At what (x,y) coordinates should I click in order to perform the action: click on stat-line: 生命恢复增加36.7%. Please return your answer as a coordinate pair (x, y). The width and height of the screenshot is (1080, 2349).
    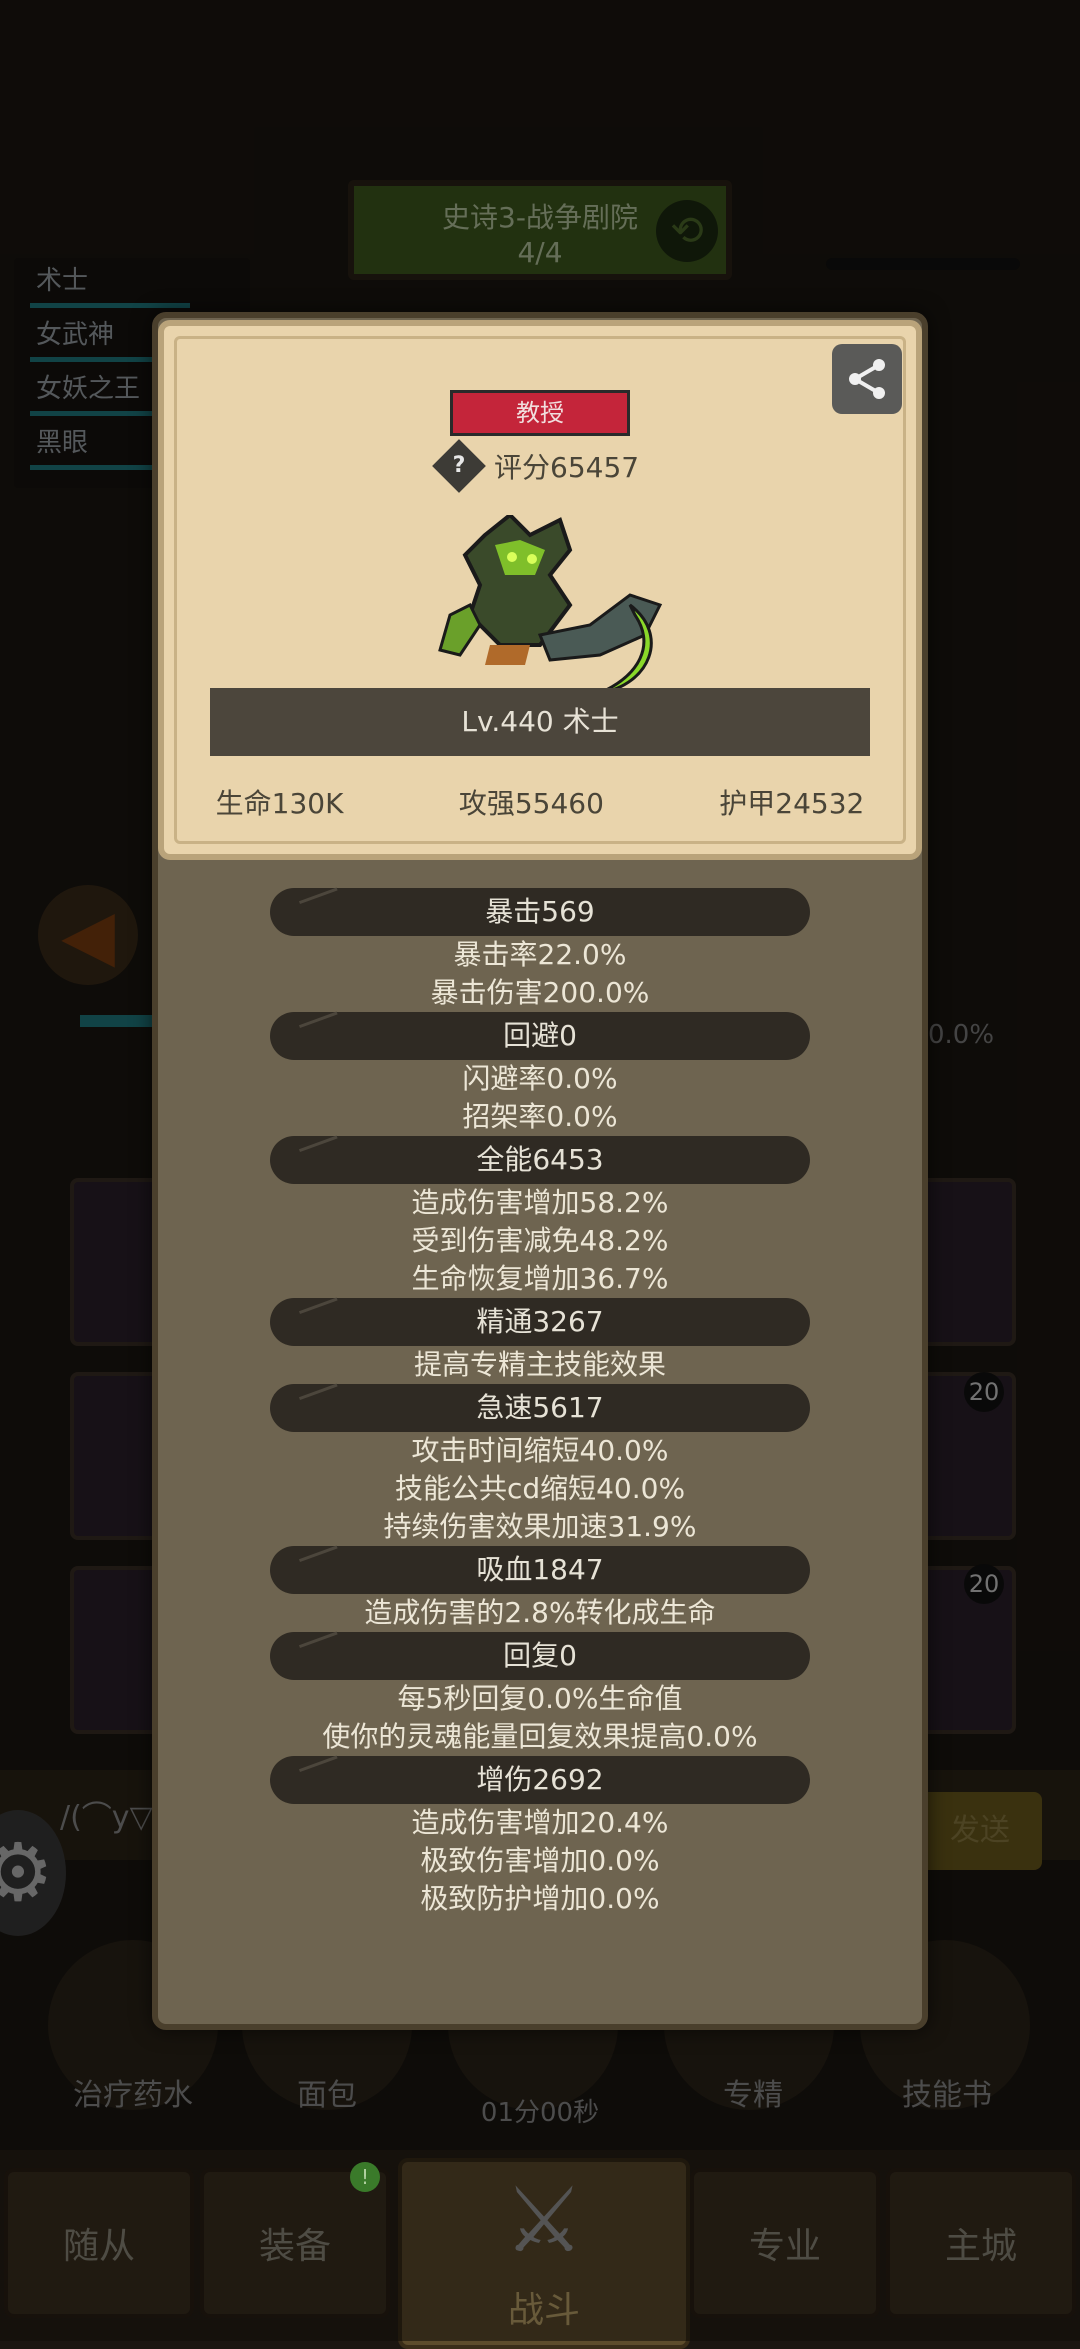
    Looking at the image, I should click on (540, 1278).